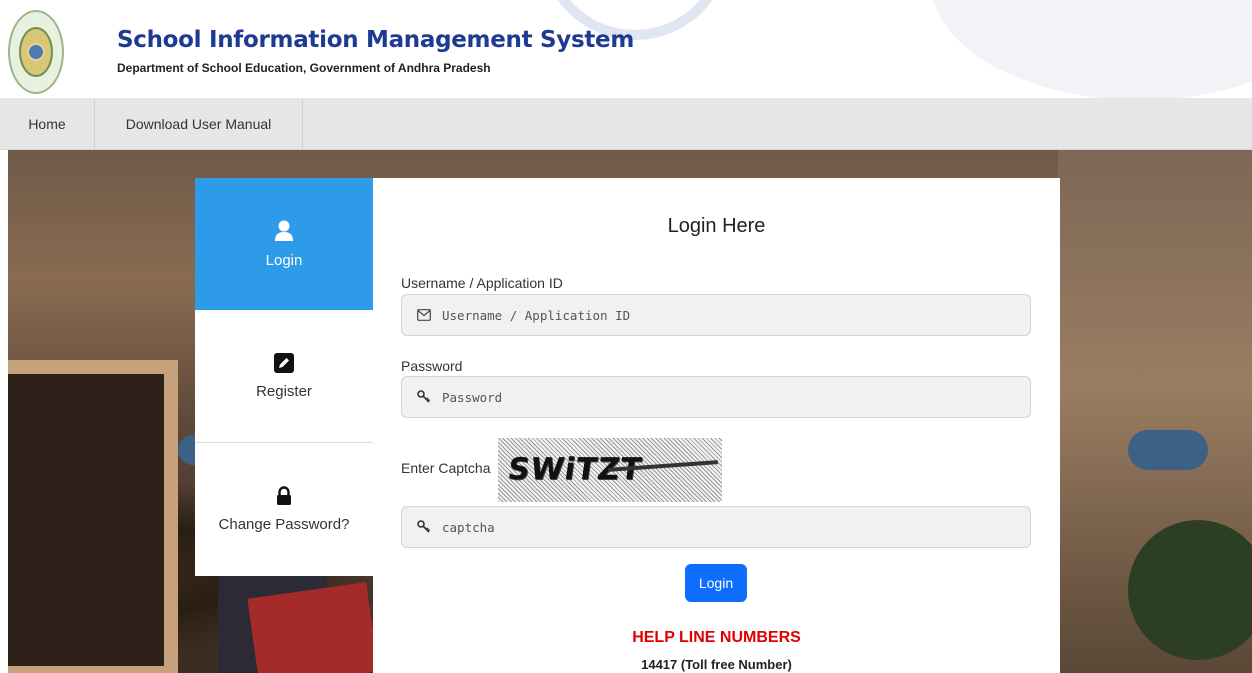  What do you see at coordinates (284, 362) in the screenshot?
I see `edit-icon` at bounding box center [284, 362].